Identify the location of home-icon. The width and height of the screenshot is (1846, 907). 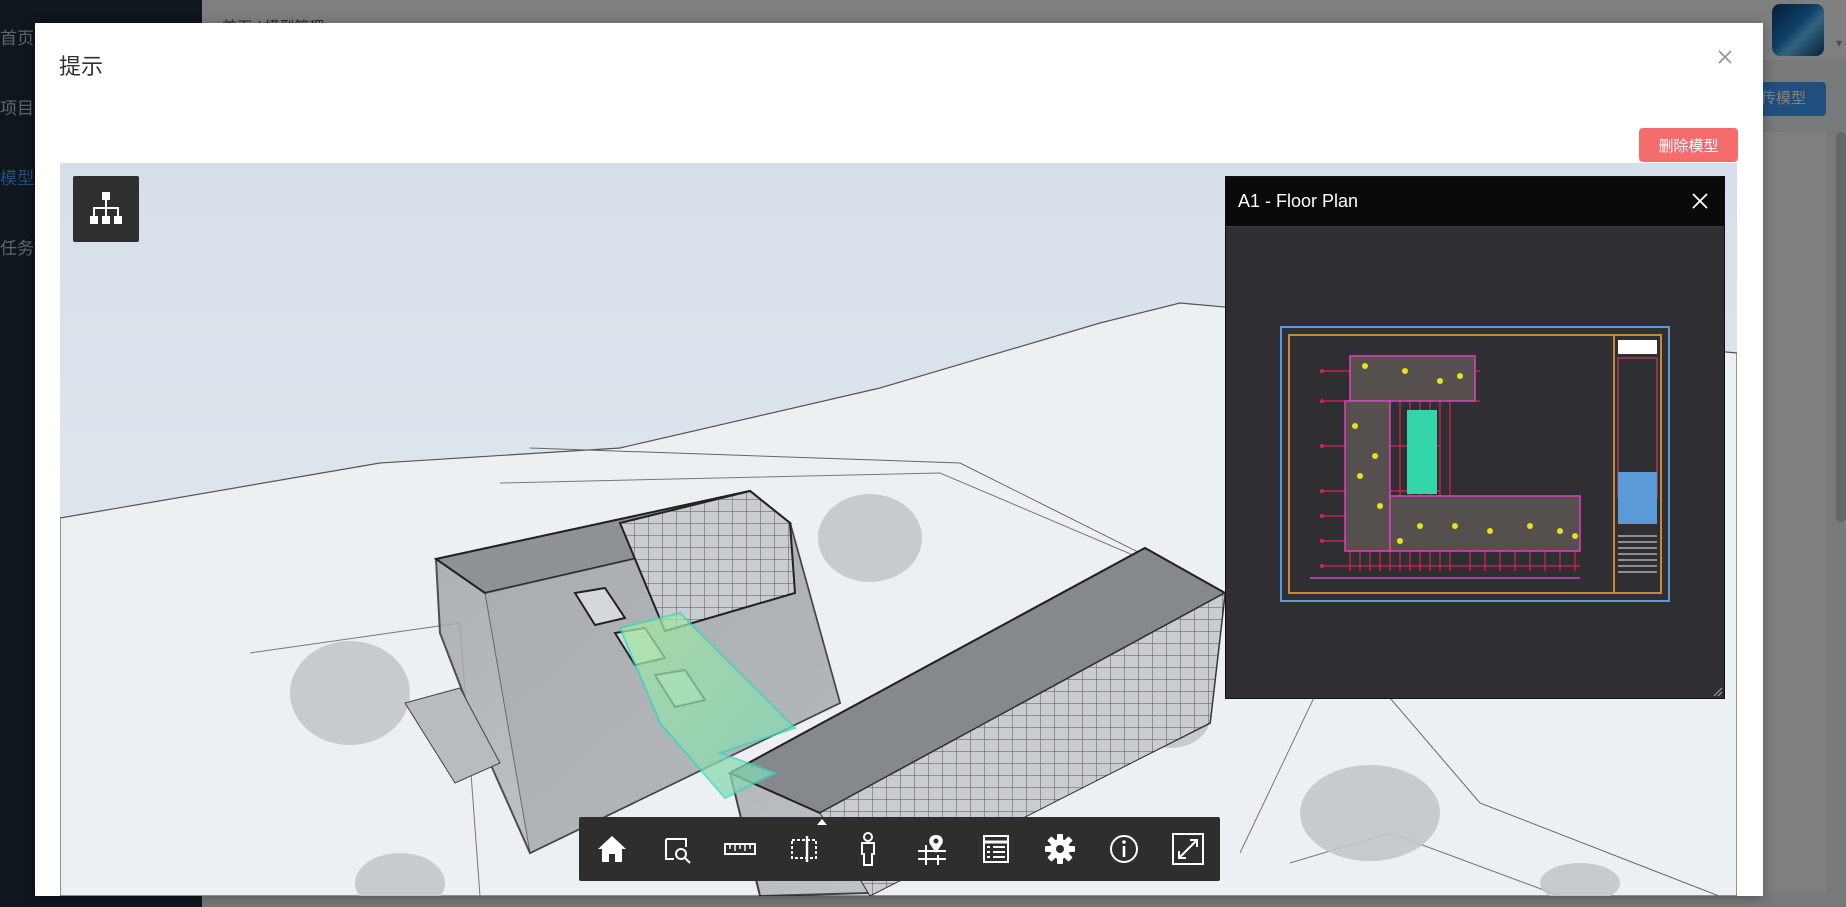
(612, 849).